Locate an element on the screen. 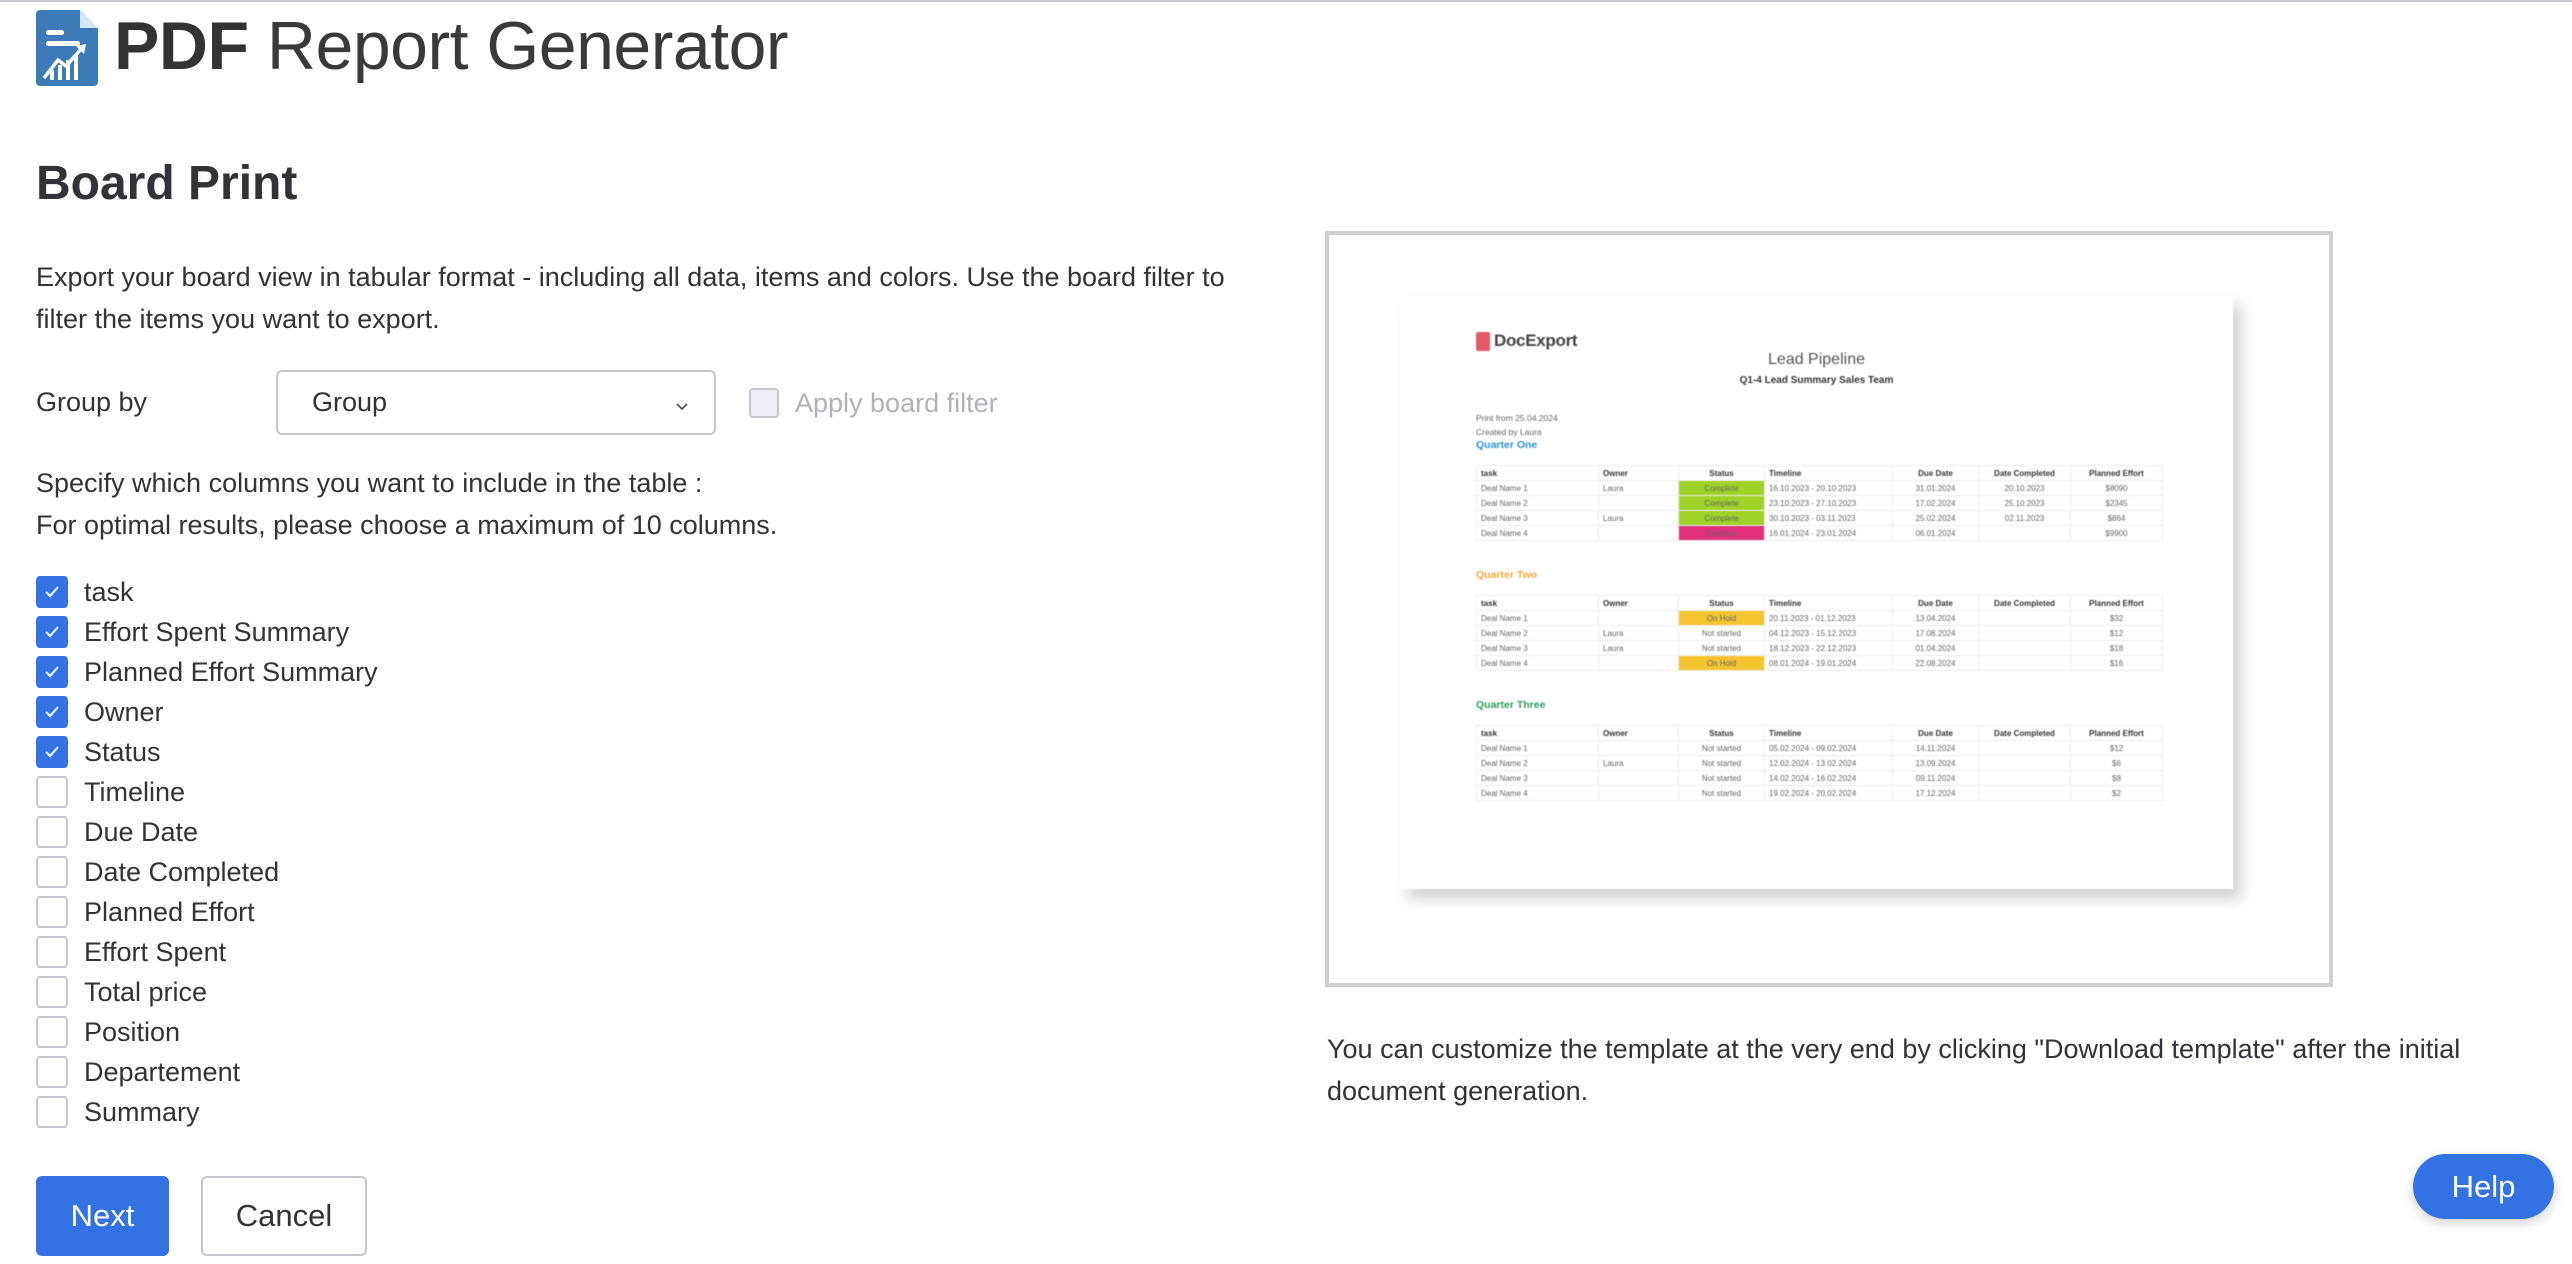  group-by-select: Group is located at coordinates (496, 402).